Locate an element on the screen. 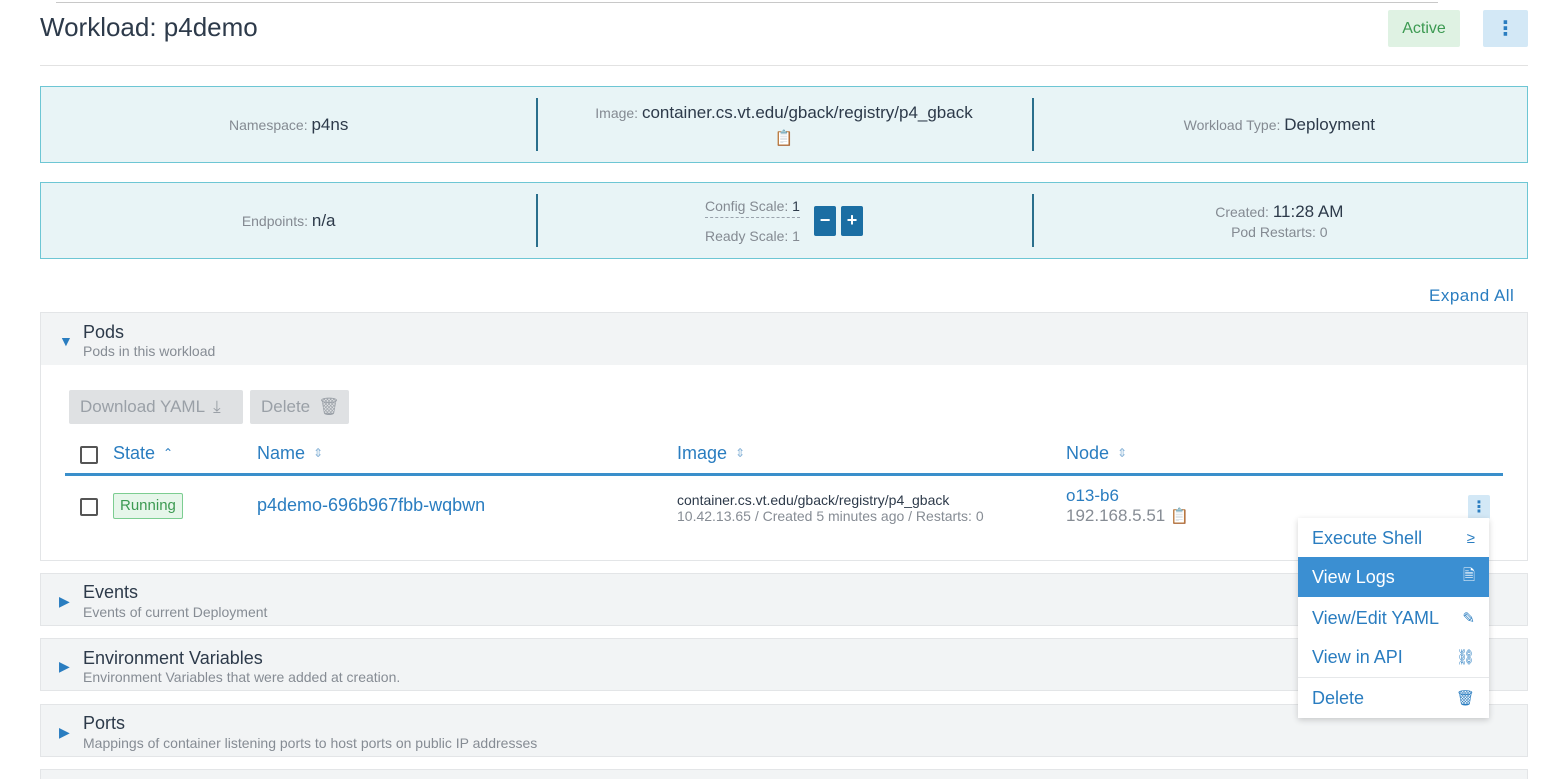 This screenshot has width=1556, height=779. expand-all-link: Expand All is located at coordinates (1471, 296).